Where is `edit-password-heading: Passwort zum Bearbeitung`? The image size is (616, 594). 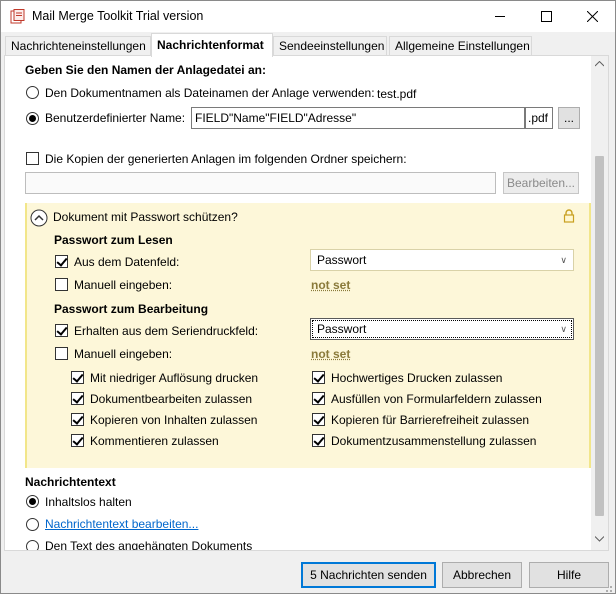
edit-password-heading: Passwort zum Bearbeitung is located at coordinates (131, 309).